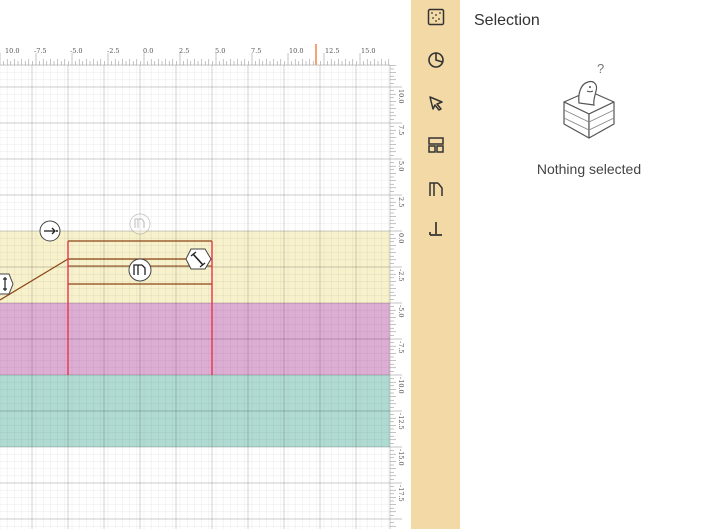  I want to click on right-ruler-label: 0.0, so click(401, 238).